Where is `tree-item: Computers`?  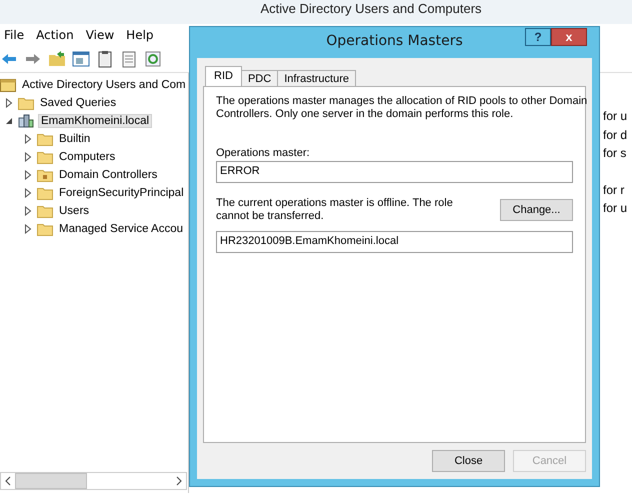 tree-item: Computers is located at coordinates (87, 157).